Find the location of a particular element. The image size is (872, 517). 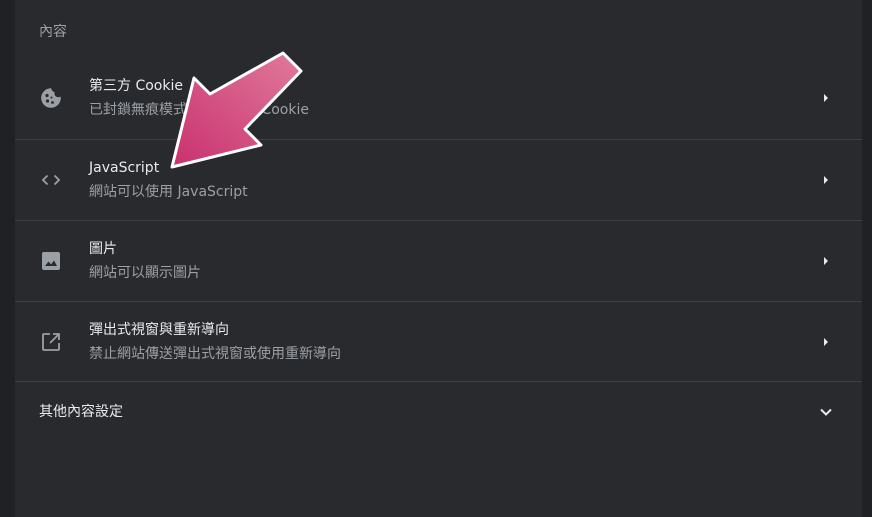

row-subtitle: 禁止網站傳送彈出式視窗或使用重新導向 is located at coordinates (215, 354).